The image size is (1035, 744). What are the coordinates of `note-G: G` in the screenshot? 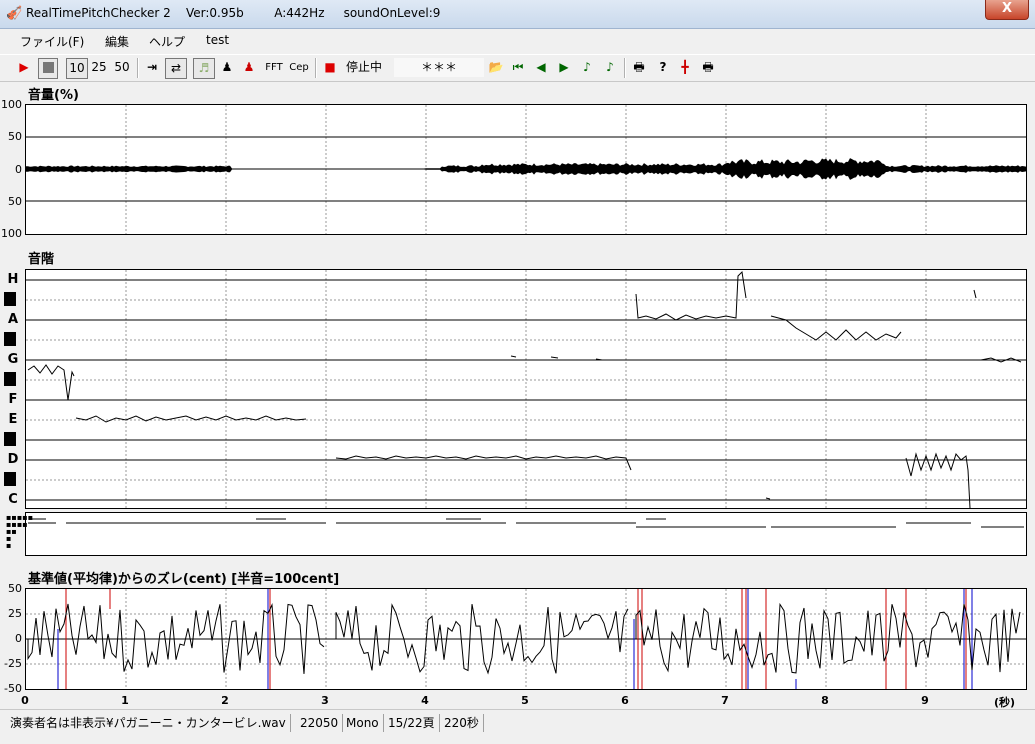 It's located at (13, 359).